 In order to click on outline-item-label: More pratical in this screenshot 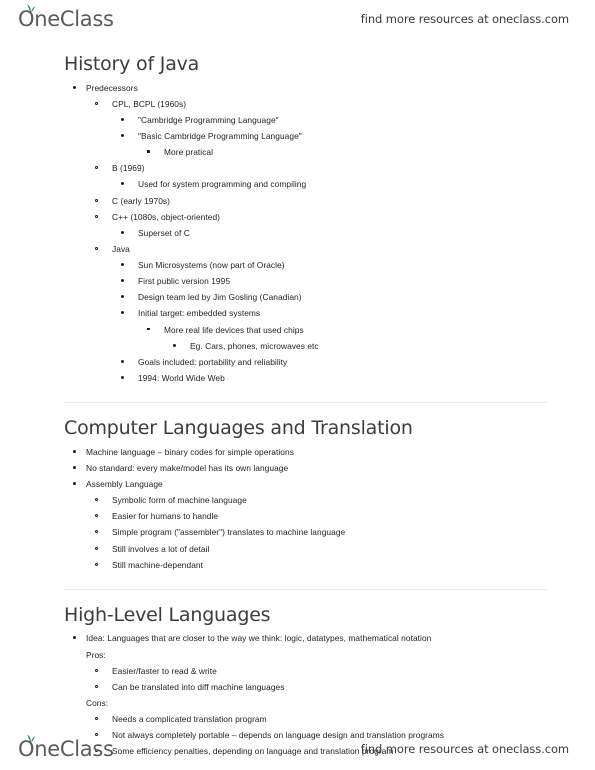, I will do `click(189, 152)`.